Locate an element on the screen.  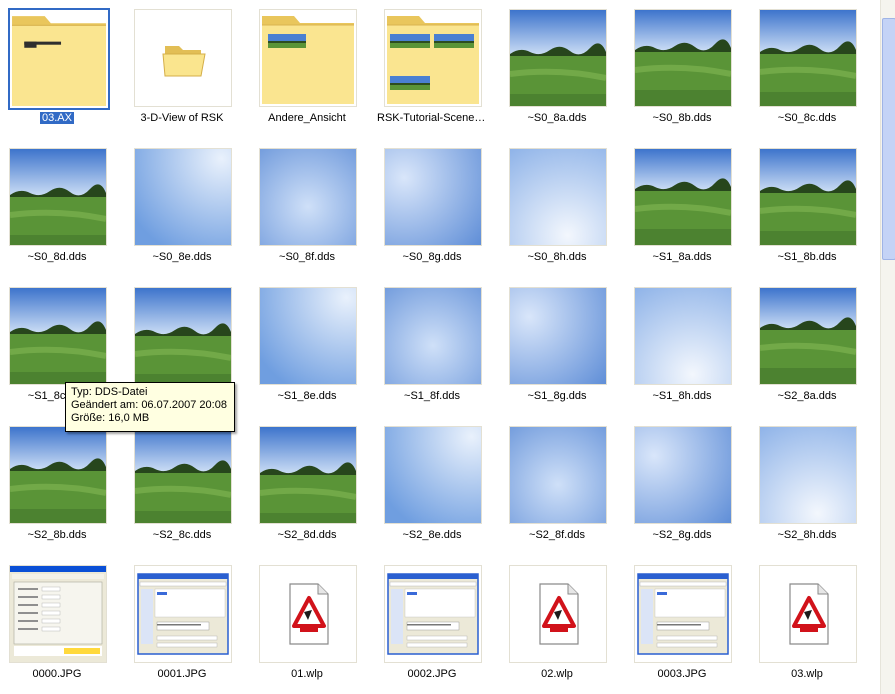
file-item: ~S0_8e.dds is located at coordinates (182, 210).